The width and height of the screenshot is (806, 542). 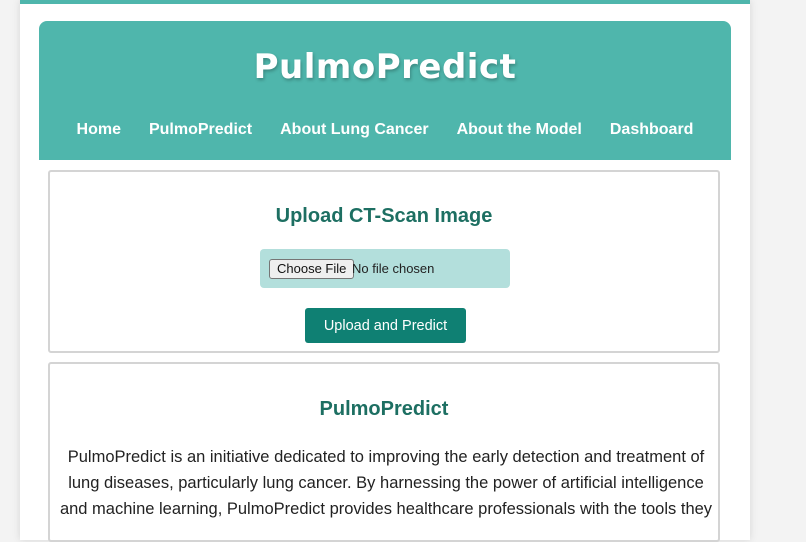 What do you see at coordinates (354, 130) in the screenshot?
I see `nav-about-lung-cancer: About Lung Cancer` at bounding box center [354, 130].